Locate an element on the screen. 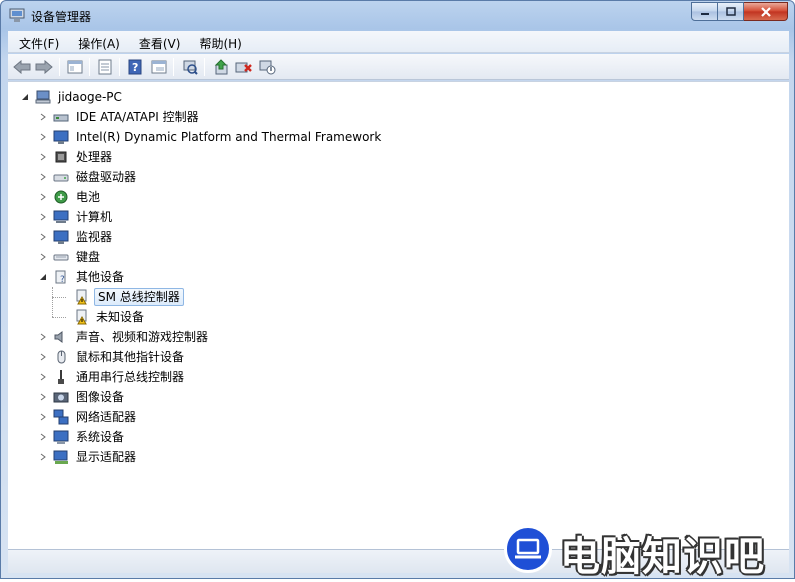 Image resolution: width=795 pixels, height=582 pixels. minimize-button is located at coordinates (704, 11).